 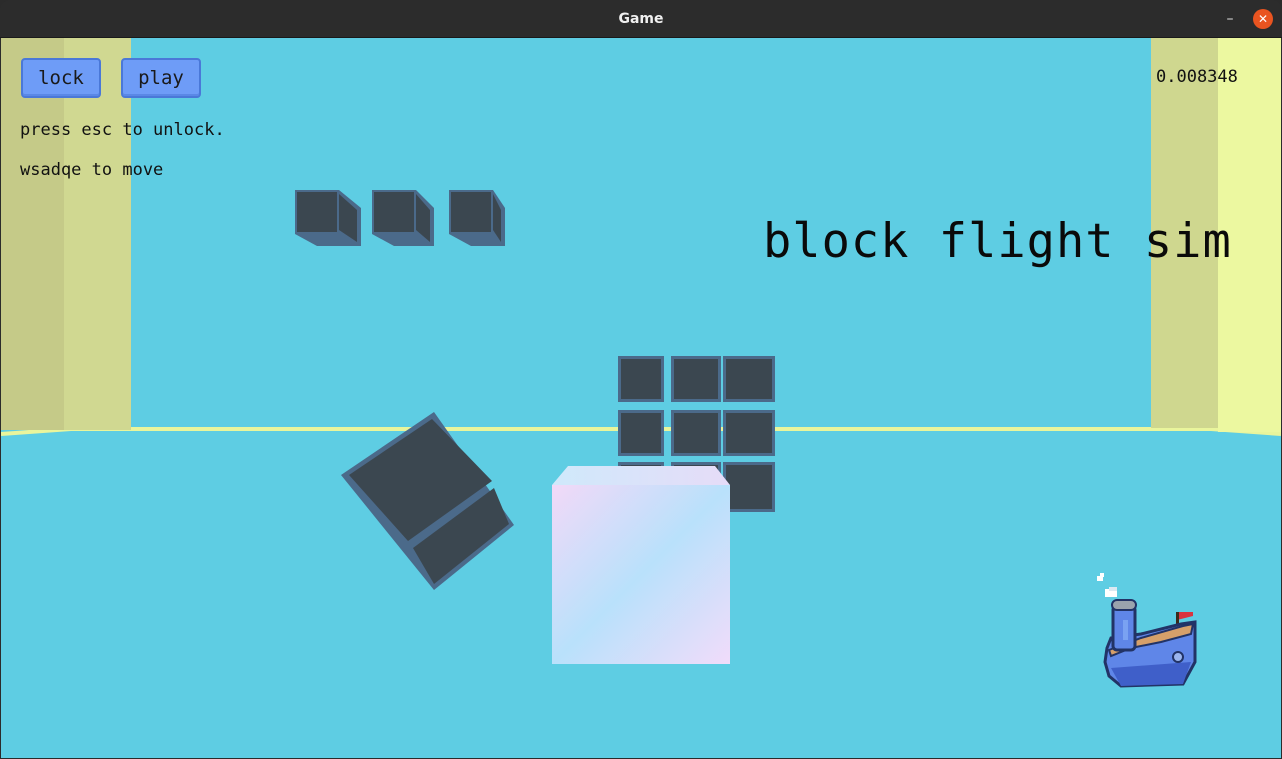 I want to click on lock-button: lock, so click(x=61, y=78).